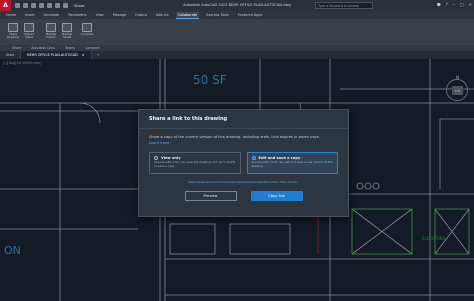  Describe the element at coordinates (11, 15) in the screenshot. I see `tab-home: Home` at that location.